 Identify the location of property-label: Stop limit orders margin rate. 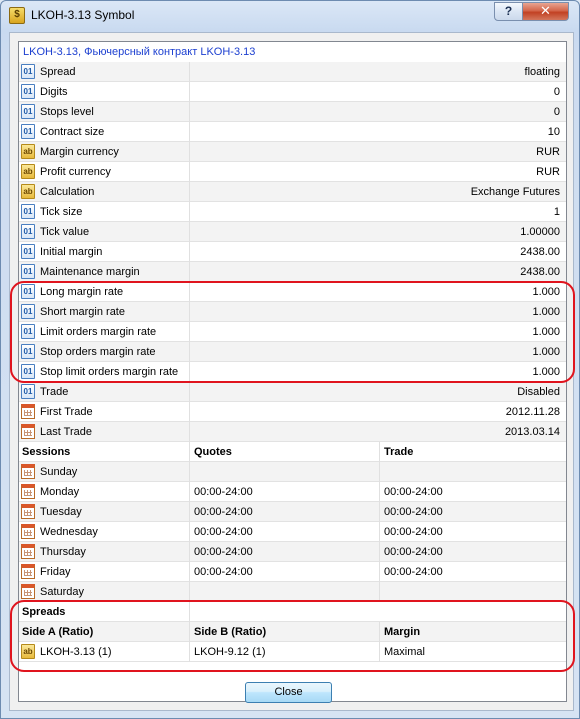
(109, 372).